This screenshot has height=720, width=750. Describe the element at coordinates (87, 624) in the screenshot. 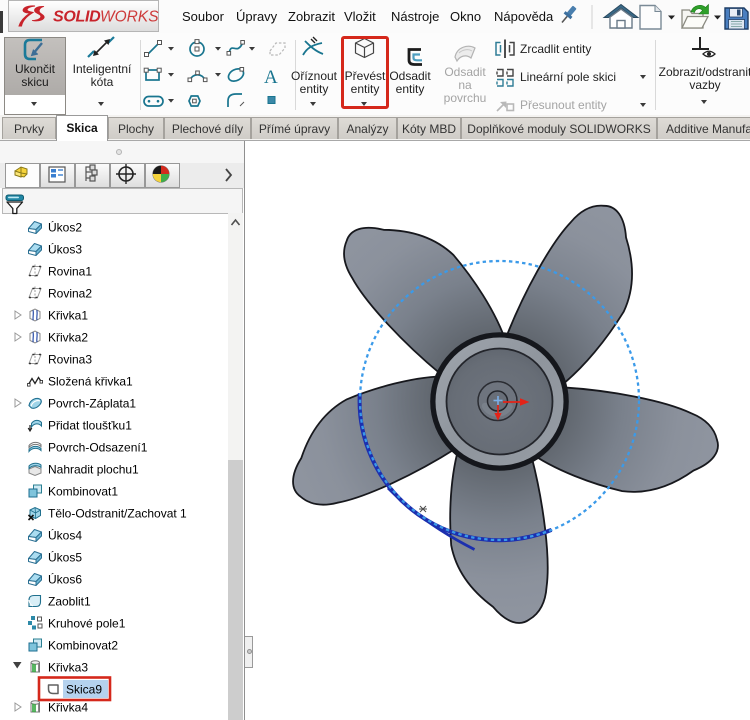

I see `svg-text: Kruhové pole1` at that location.